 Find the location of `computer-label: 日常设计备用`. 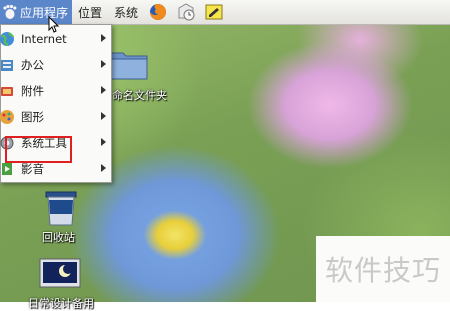

computer-label: 日常设计备用 is located at coordinates (61, 303).